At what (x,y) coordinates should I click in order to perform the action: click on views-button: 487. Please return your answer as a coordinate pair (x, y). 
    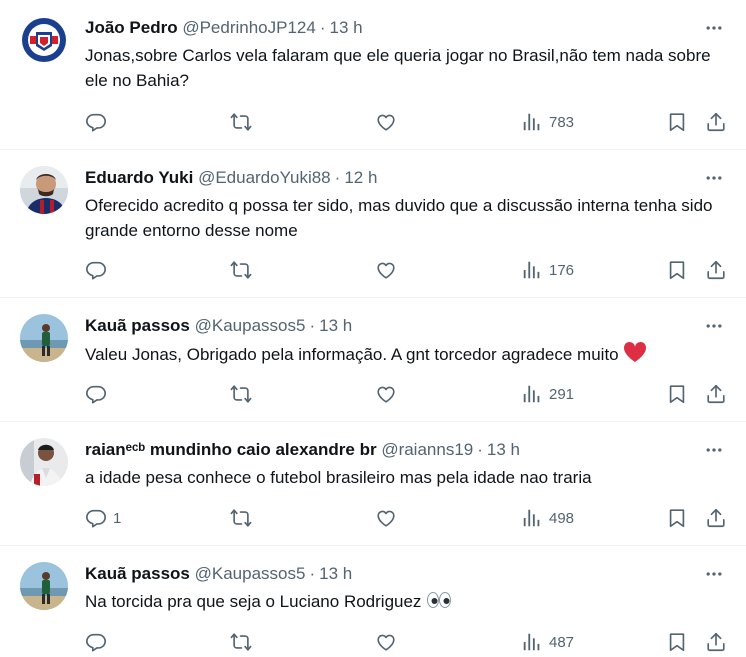
    Looking at the image, I should click on (547, 642).